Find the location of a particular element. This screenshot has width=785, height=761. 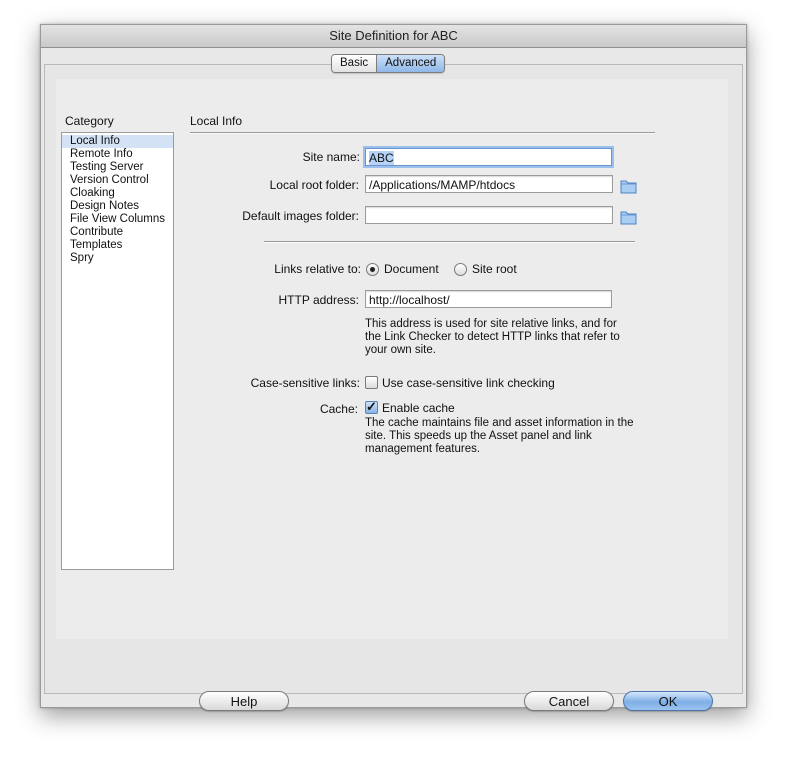

document-radio-label: Document is located at coordinates (411, 269).